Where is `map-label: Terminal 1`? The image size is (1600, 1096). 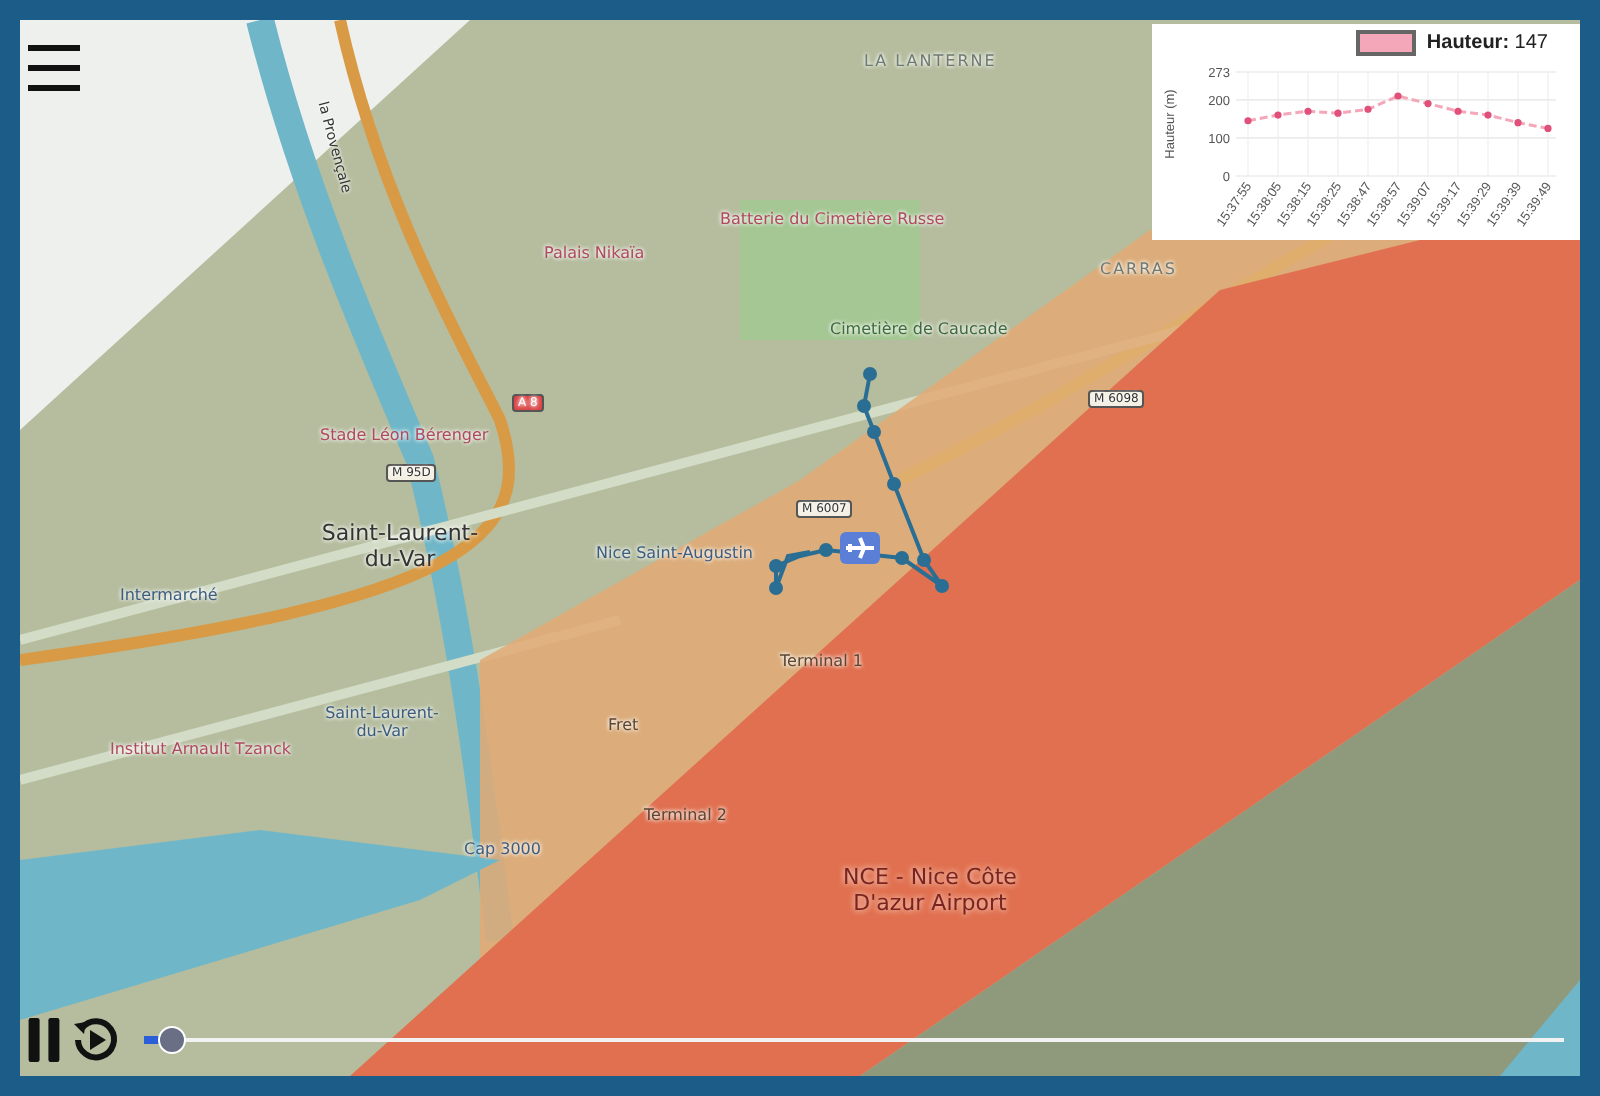 map-label: Terminal 1 is located at coordinates (821, 661).